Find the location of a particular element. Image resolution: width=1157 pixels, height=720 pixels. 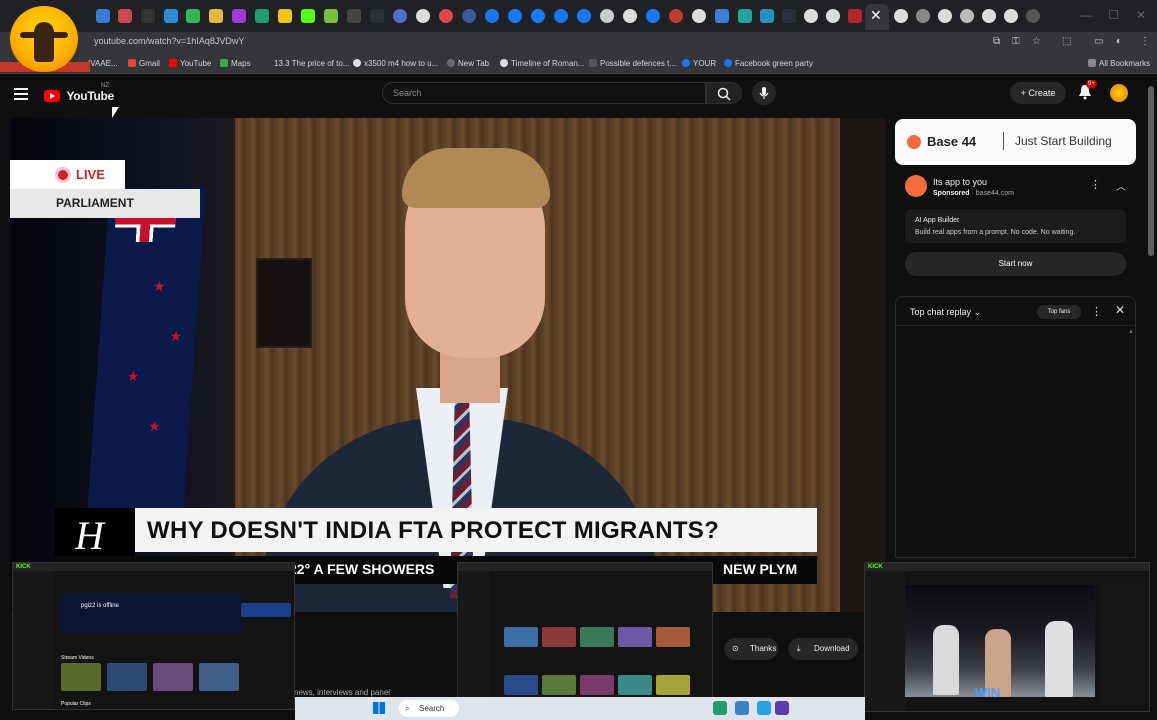

profile-icon: ◐ is located at coordinates (1119, 41).